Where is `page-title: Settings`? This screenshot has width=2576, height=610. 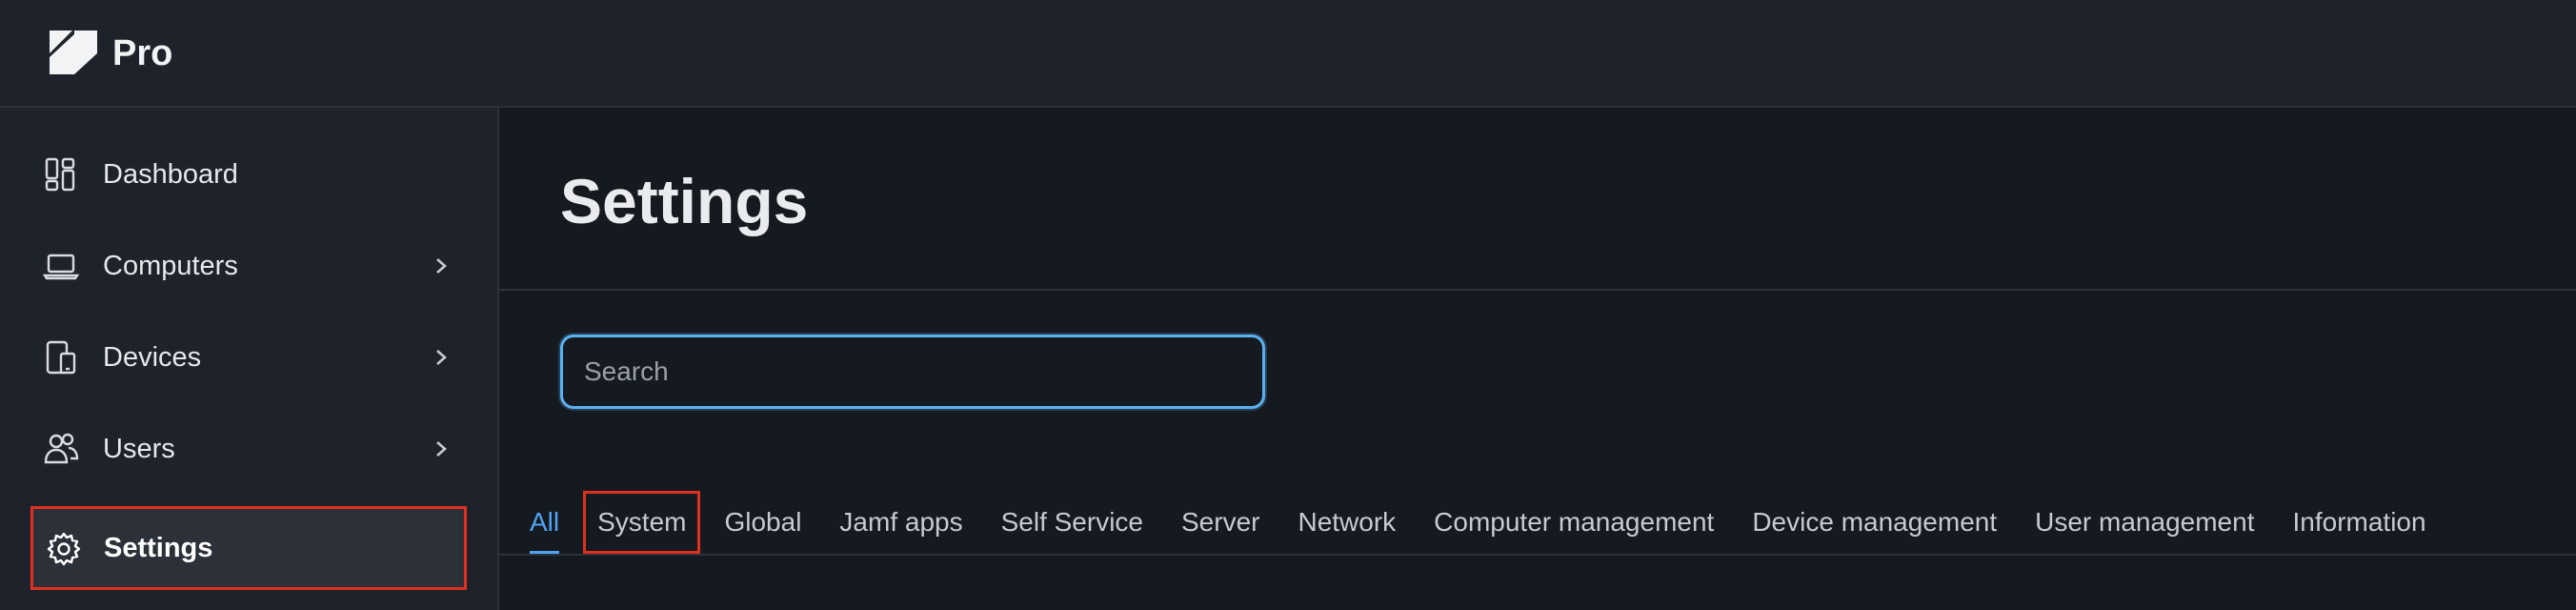 page-title: Settings is located at coordinates (684, 201).